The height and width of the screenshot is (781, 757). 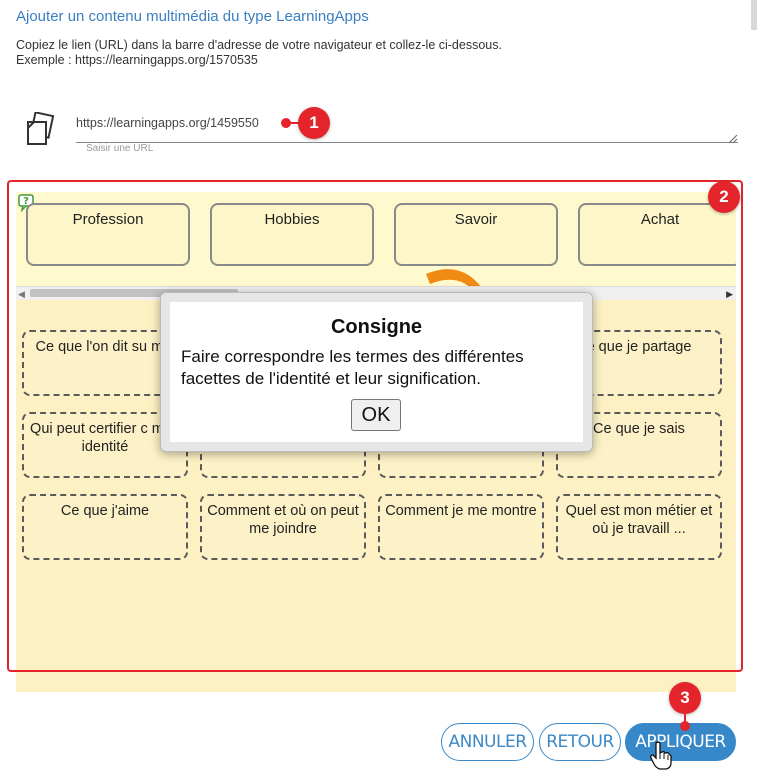 What do you see at coordinates (724, 197) in the screenshot?
I see `step-marker-2: 2` at bounding box center [724, 197].